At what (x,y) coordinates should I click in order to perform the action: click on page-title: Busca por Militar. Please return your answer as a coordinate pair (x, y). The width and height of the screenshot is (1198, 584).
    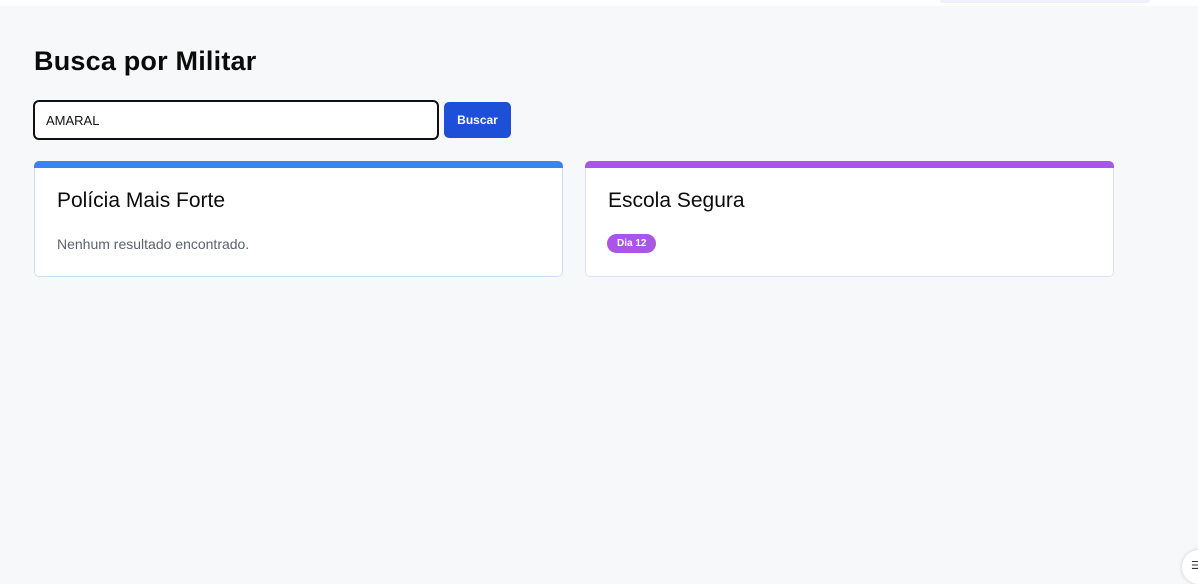
    Looking at the image, I should click on (145, 61).